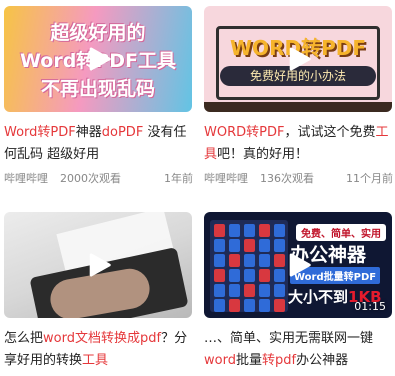 The height and width of the screenshot is (376, 395). I want to click on video-title: …、简单、实用无需联网一键 word批量转pdf办公神器, so click(298, 350).